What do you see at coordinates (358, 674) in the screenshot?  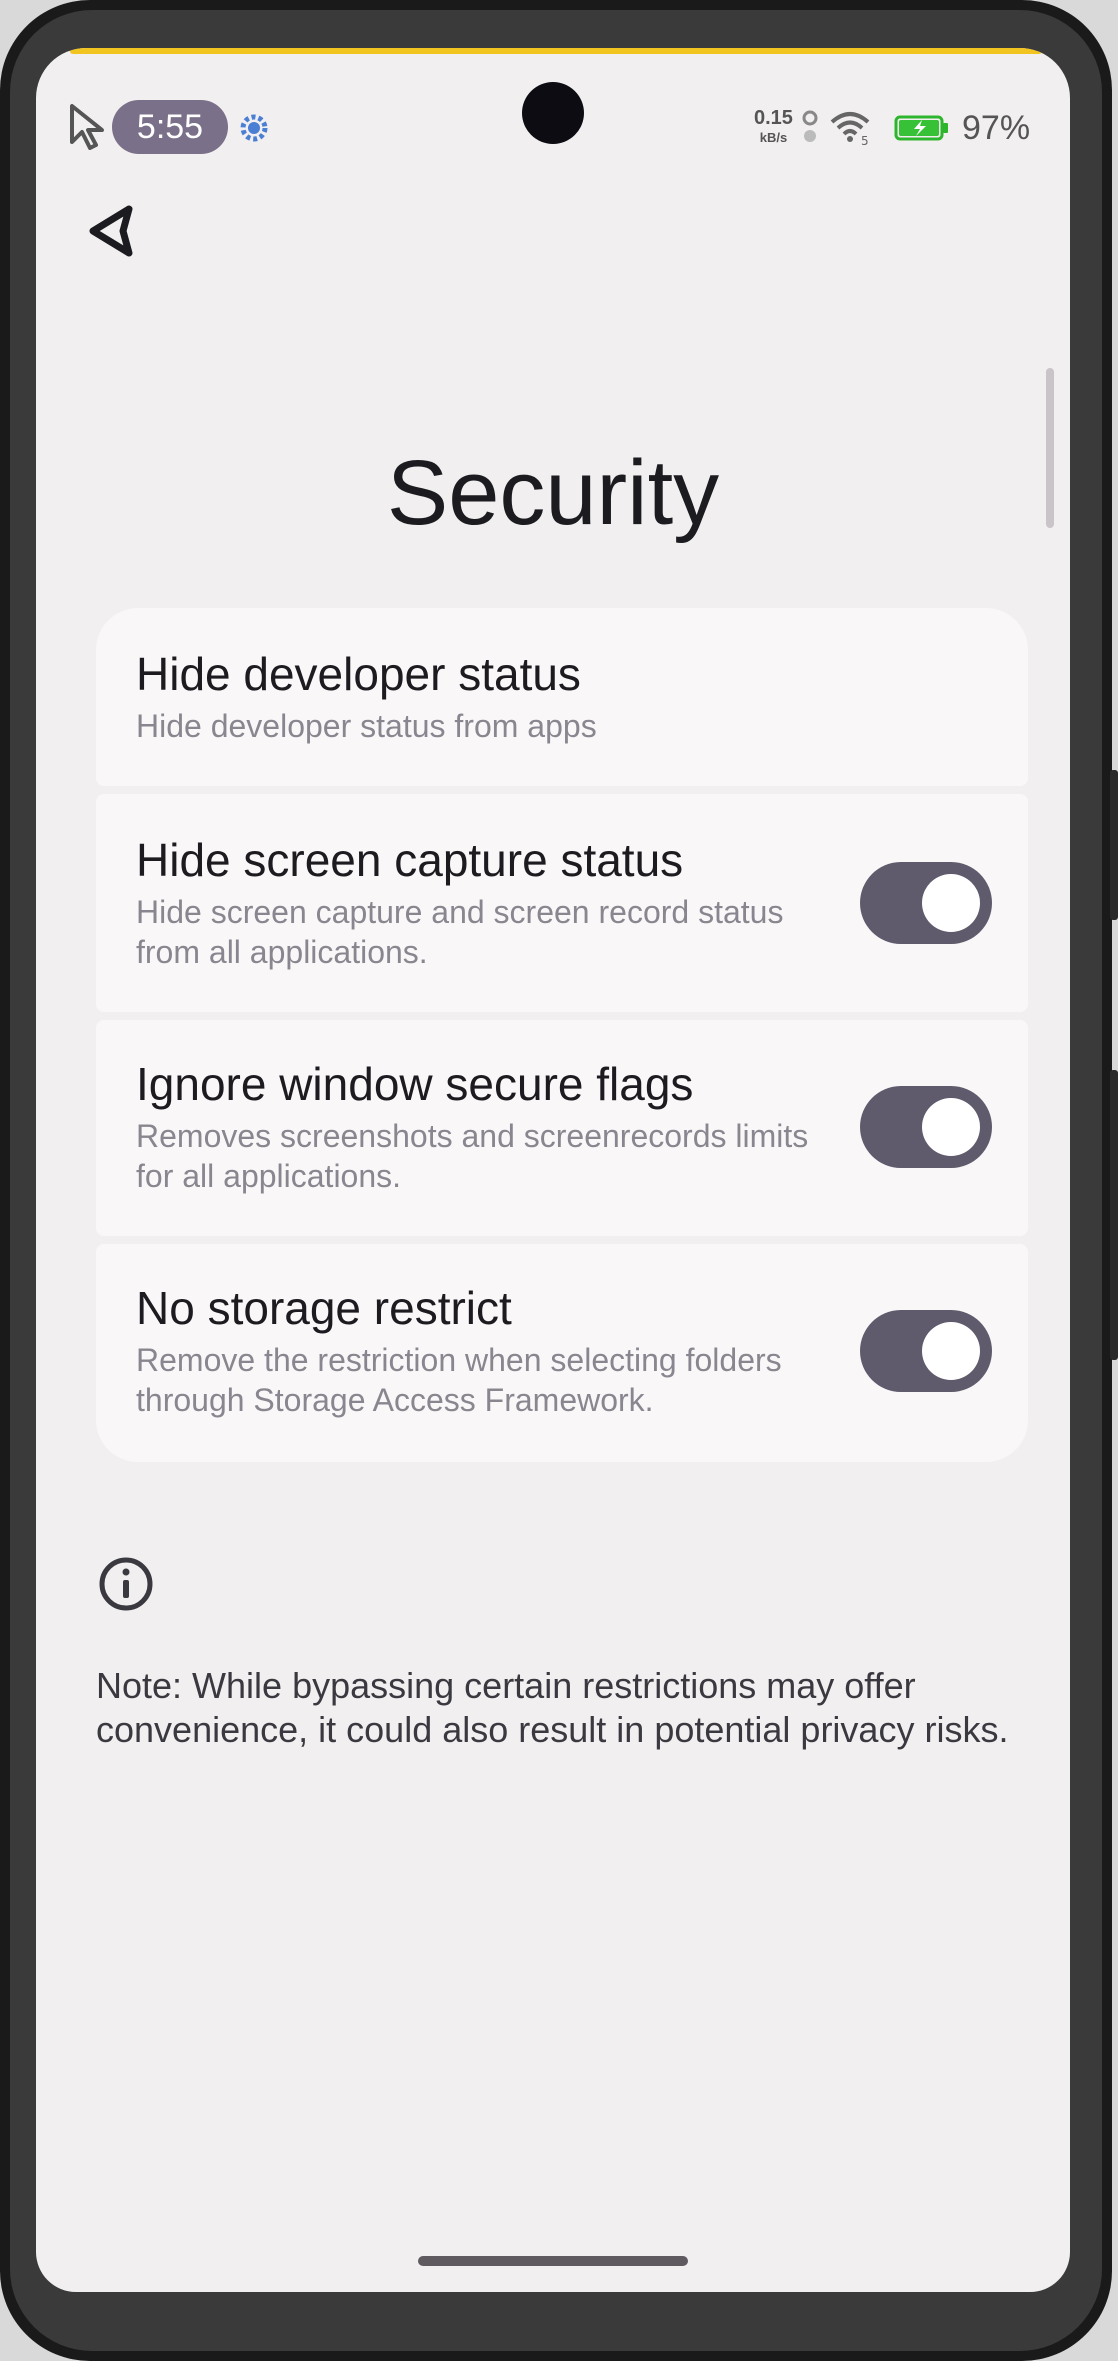 I see `setting-title: Hide developer status` at bounding box center [358, 674].